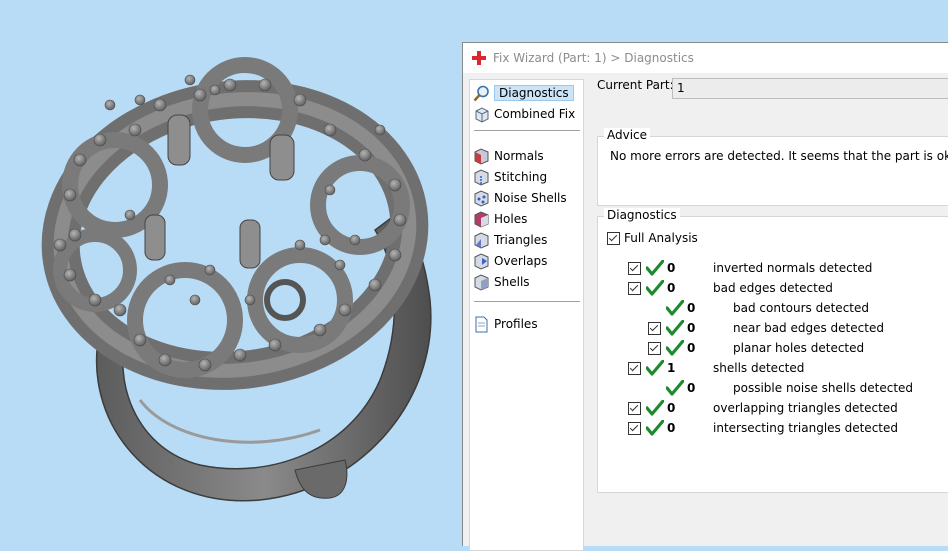  I want to click on row-count: 1, so click(671, 368).